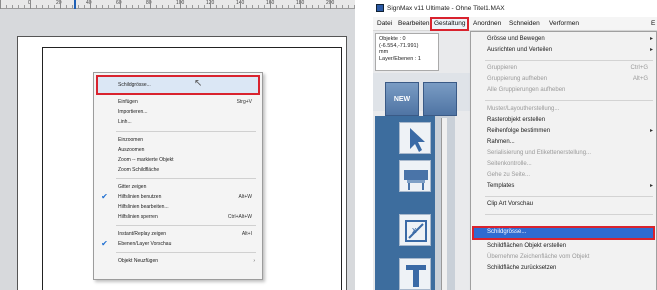  I want to click on menu-item-instant-replay: Instant/Replay zeigen Alt+I, so click(179, 234).